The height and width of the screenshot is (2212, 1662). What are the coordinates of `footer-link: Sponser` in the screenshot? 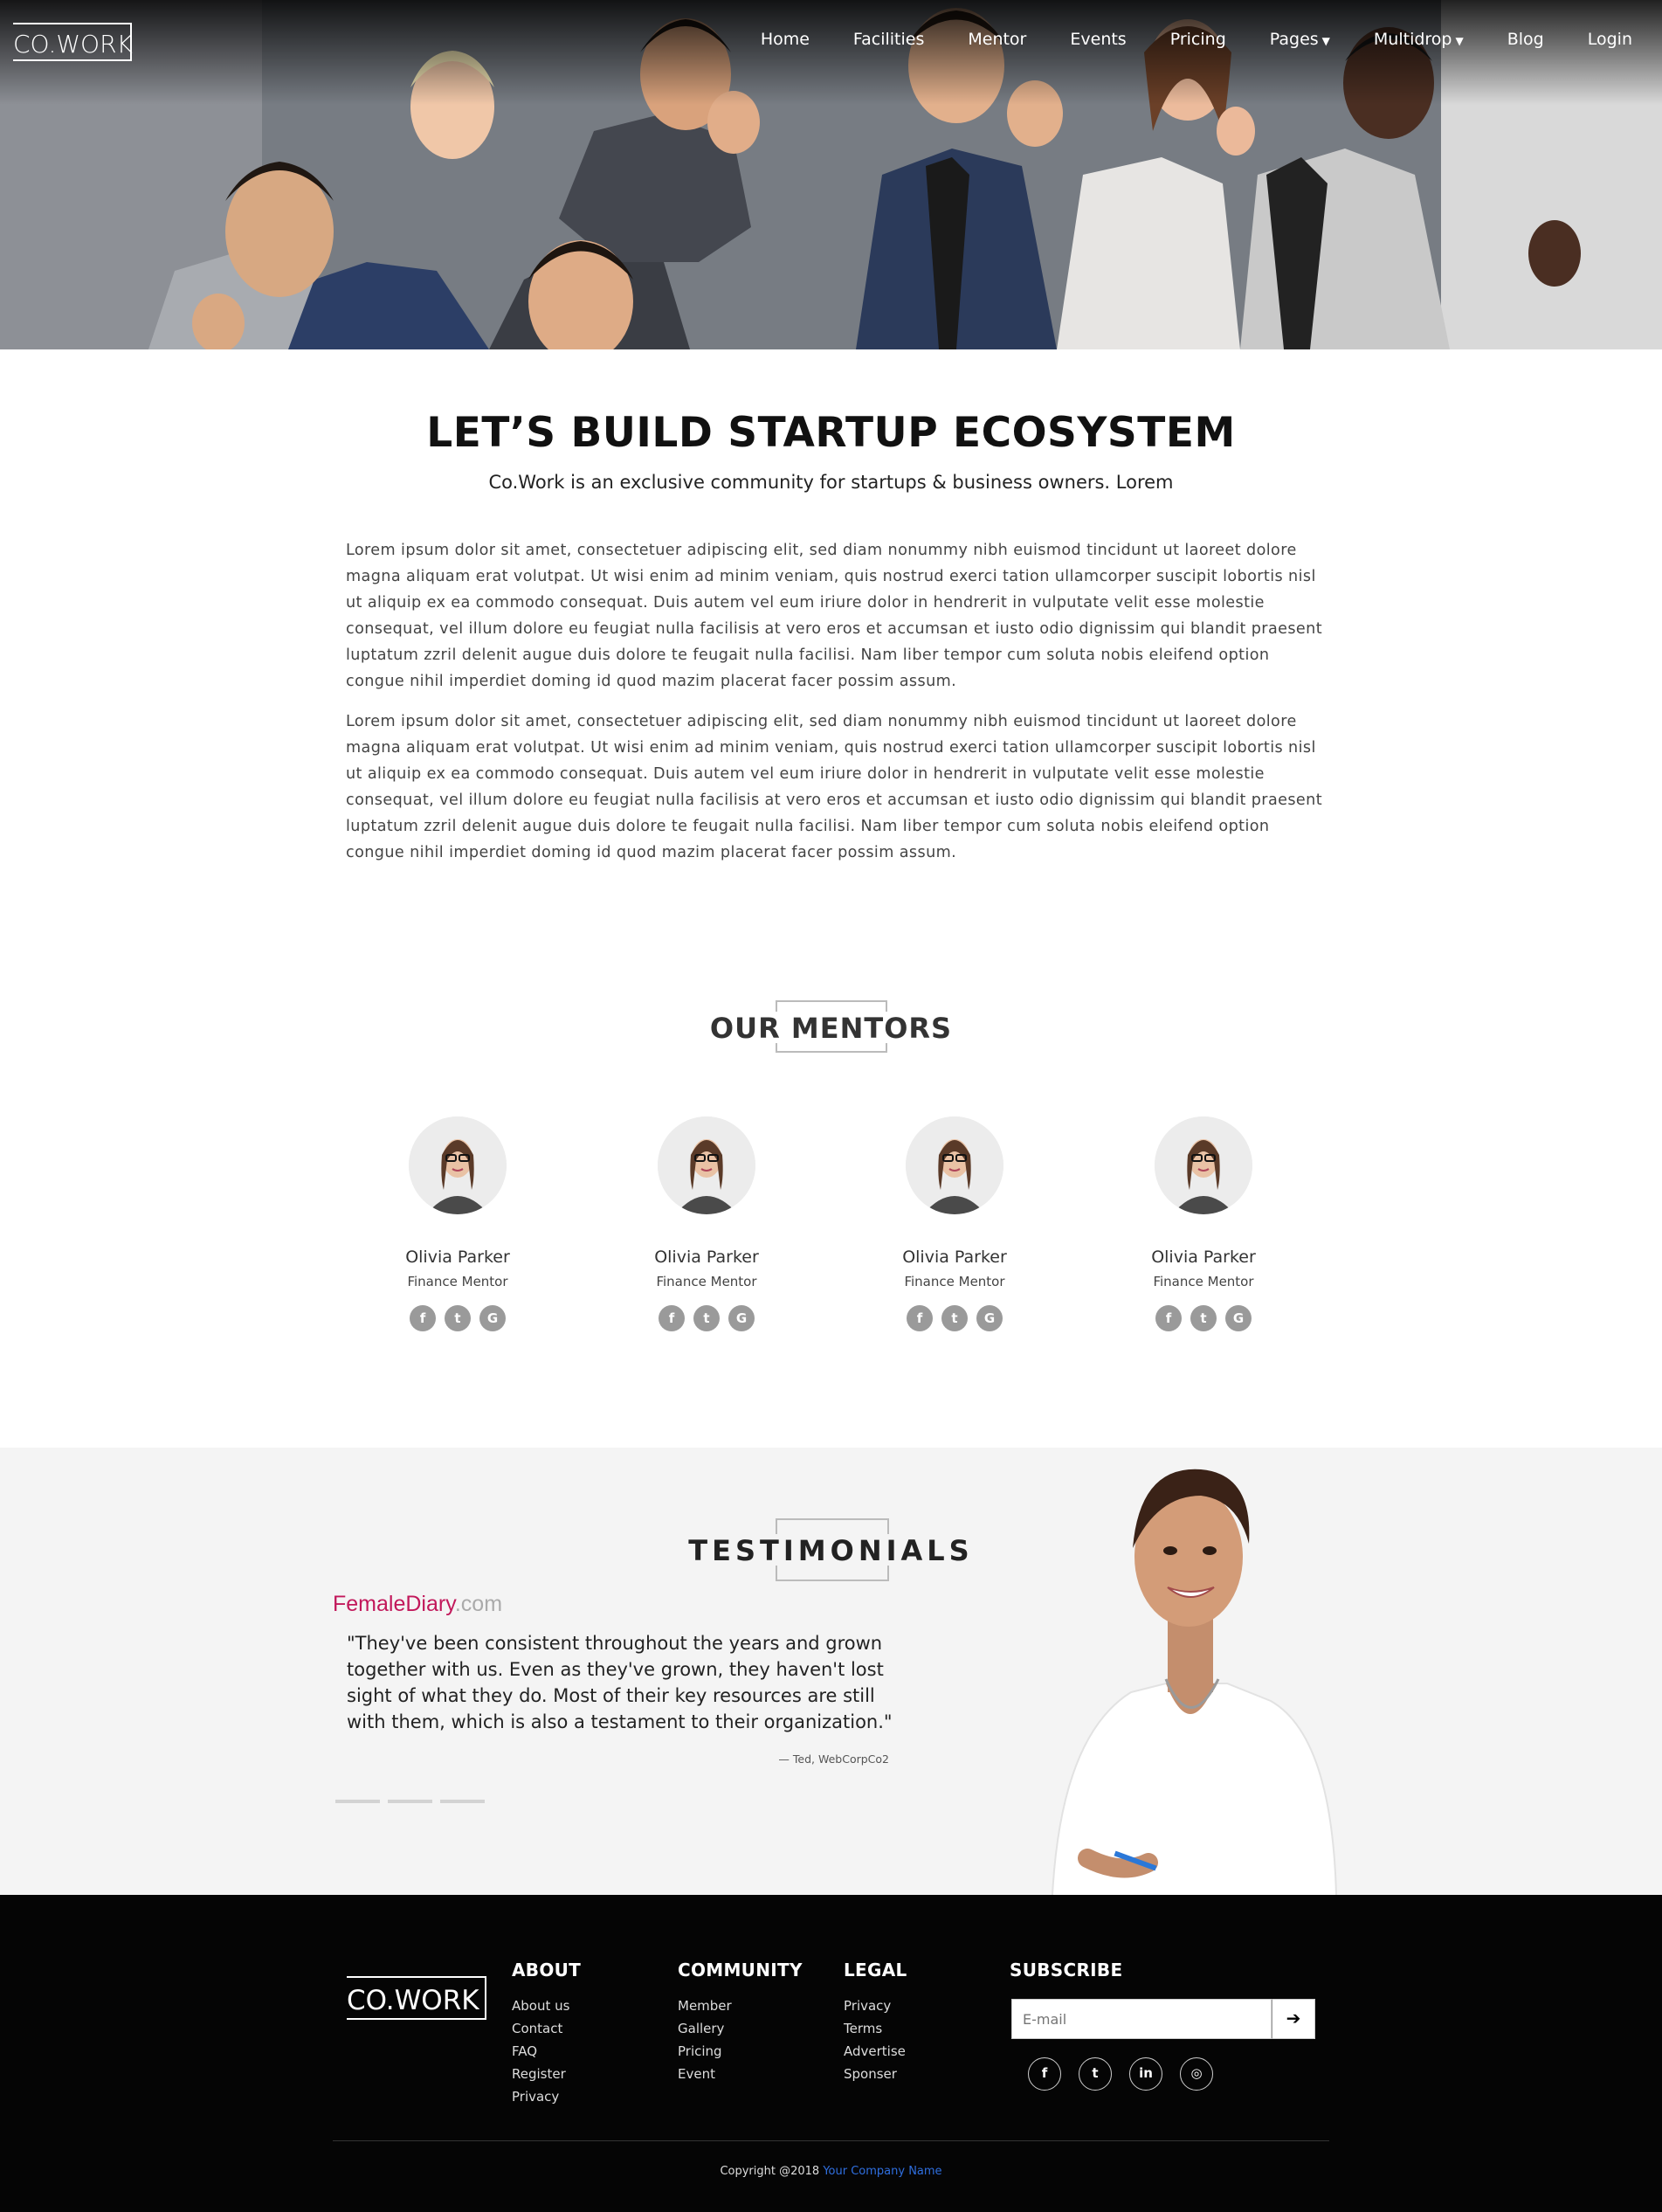 It's located at (875, 2074).